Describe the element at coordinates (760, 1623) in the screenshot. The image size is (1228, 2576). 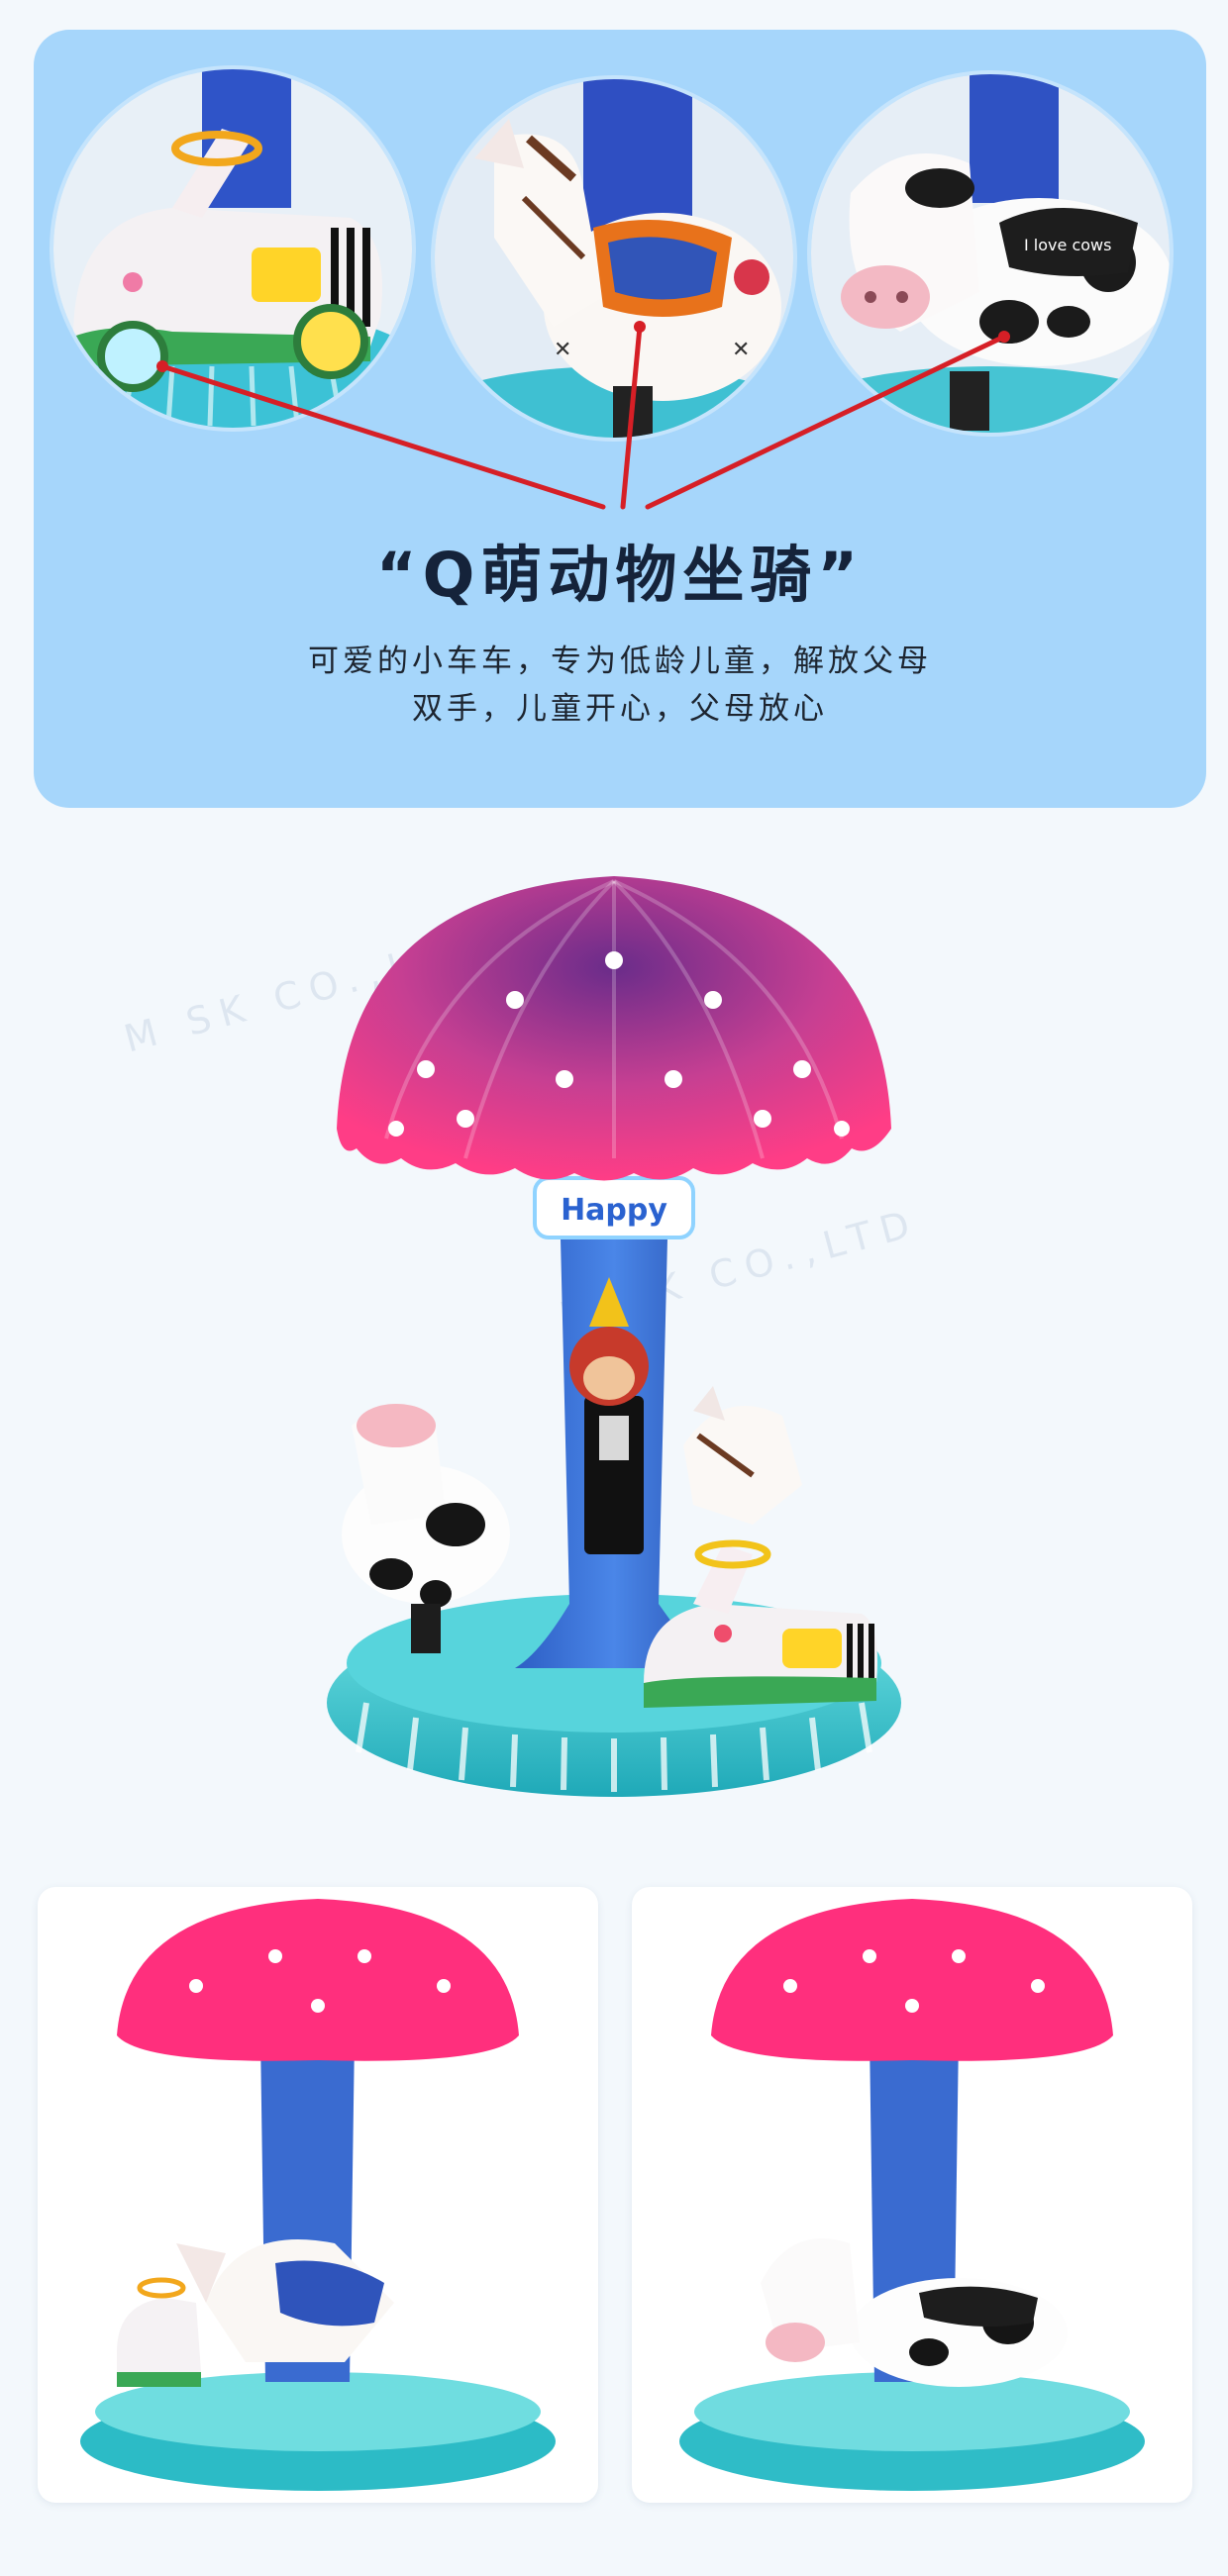
I see `car-seat` at that location.